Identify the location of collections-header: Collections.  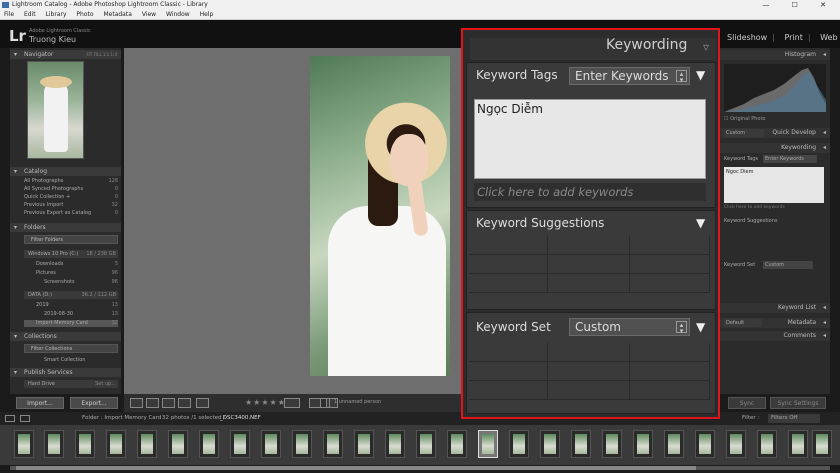
(65, 336).